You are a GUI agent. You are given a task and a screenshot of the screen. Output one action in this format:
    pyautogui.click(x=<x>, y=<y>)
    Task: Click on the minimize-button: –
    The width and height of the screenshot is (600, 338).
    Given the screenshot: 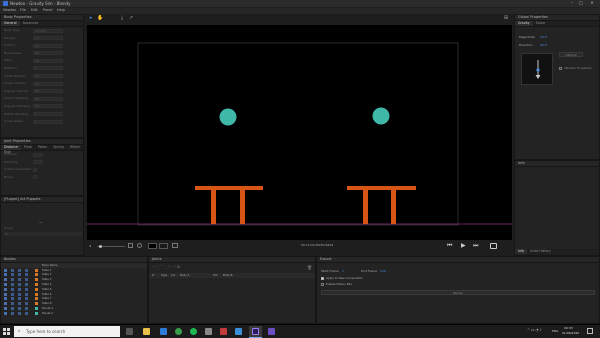 What is the action you would take?
    pyautogui.click(x=572, y=4)
    